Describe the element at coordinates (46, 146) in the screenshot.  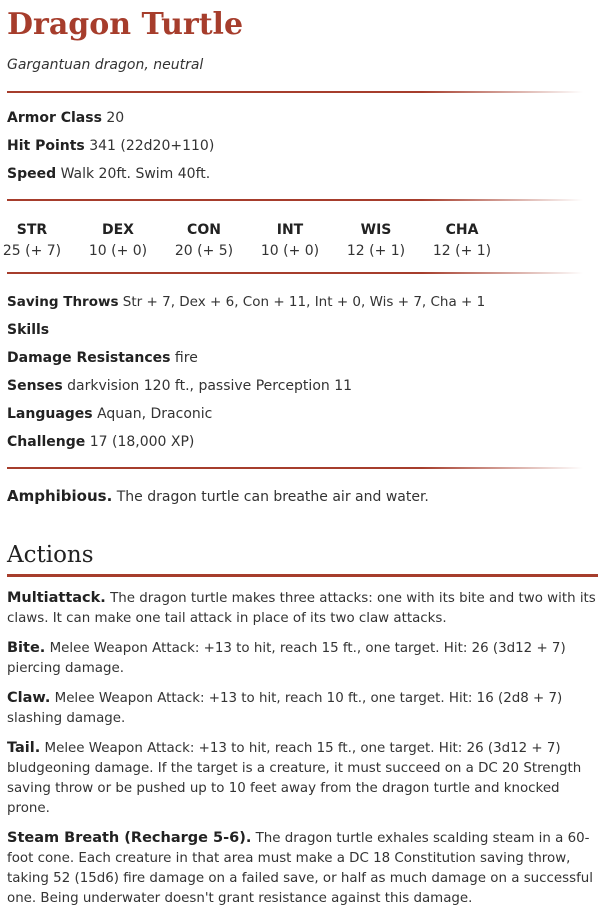
I see `hit-points-label: Hit Points` at that location.